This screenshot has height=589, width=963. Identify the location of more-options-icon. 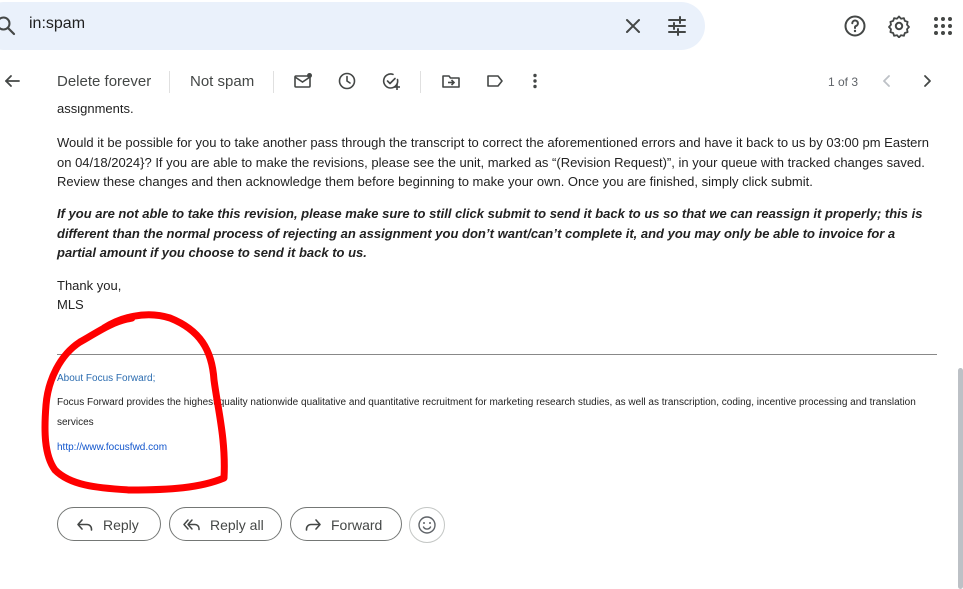
(535, 81).